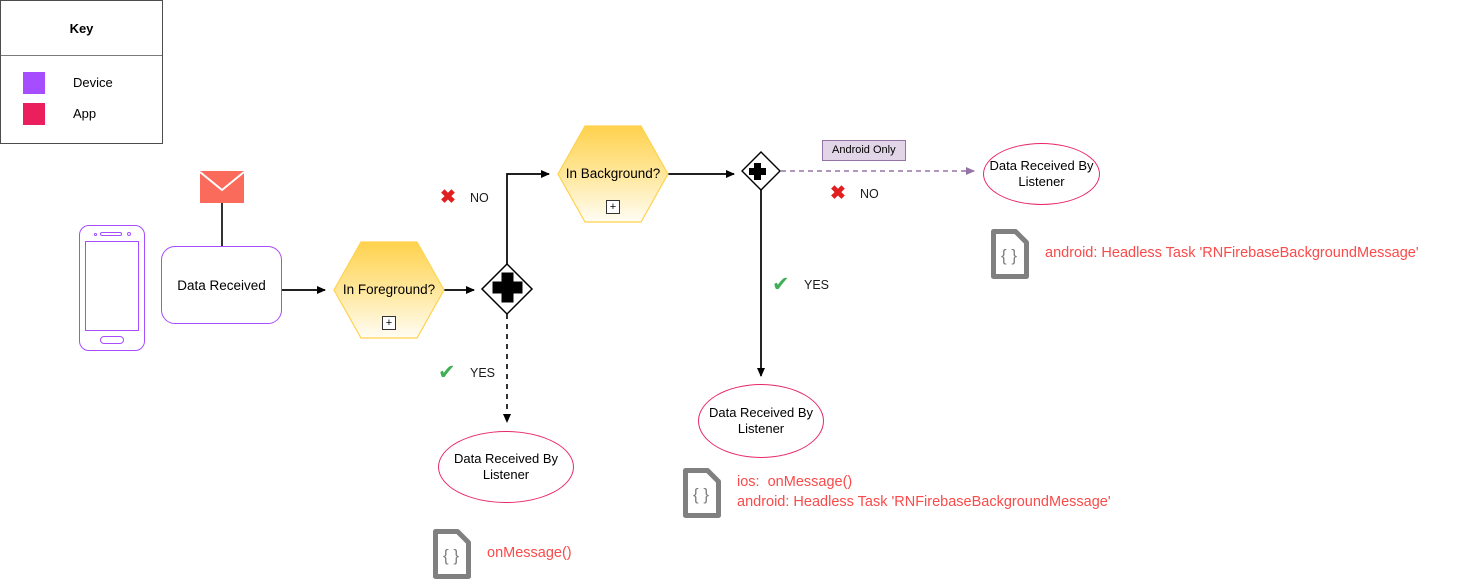 Image resolution: width=1482 pixels, height=579 pixels. What do you see at coordinates (85, 113) in the screenshot?
I see `key-item-label: App` at bounding box center [85, 113].